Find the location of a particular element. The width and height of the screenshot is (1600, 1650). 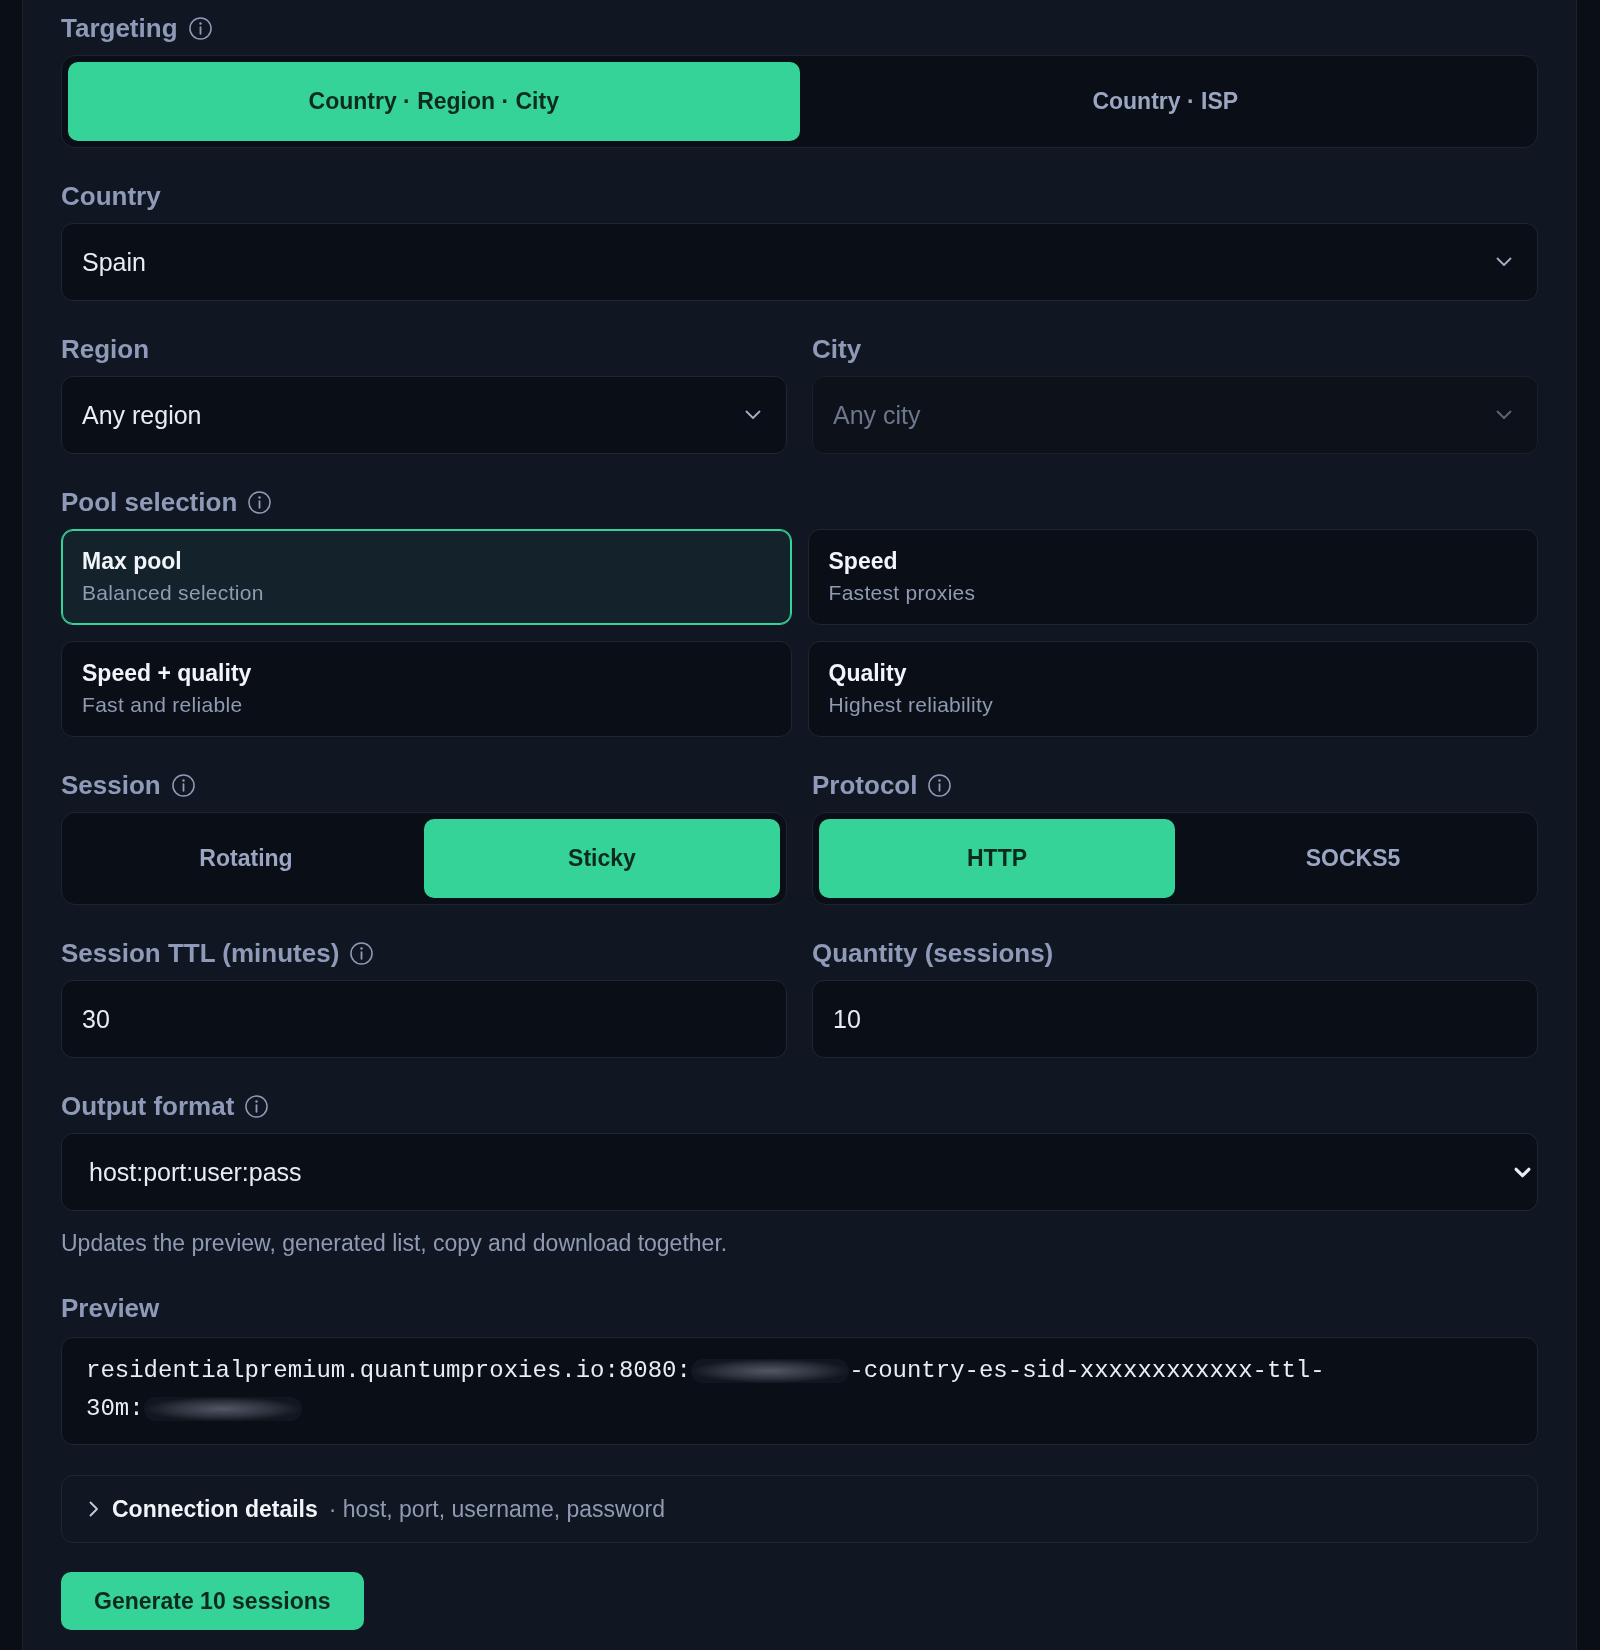

field-label: City is located at coordinates (837, 349).